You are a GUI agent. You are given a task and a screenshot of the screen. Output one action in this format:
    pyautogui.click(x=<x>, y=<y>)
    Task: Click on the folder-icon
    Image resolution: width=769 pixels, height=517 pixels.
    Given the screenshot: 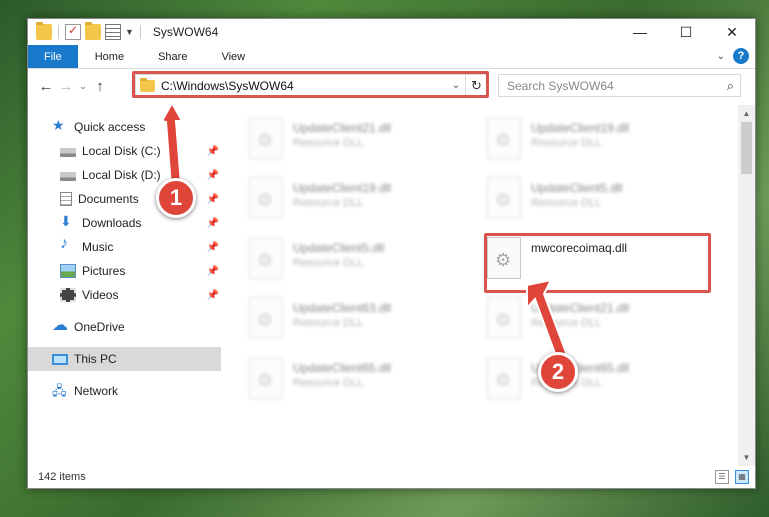 What is the action you would take?
    pyautogui.click(x=44, y=31)
    